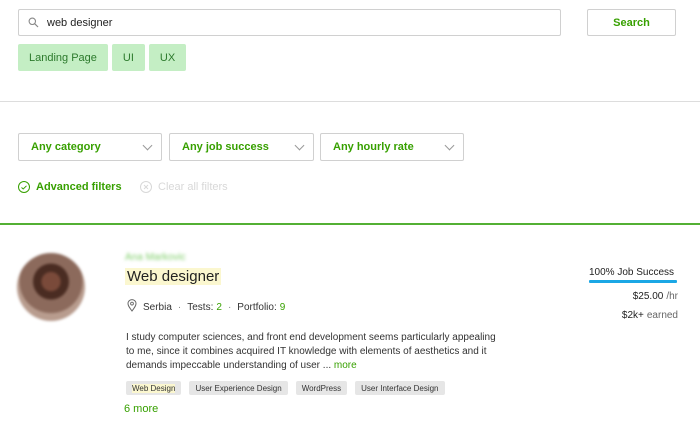 The image size is (700, 422). Describe the element at coordinates (63, 57) in the screenshot. I see `chip-landing-page: Landing Page` at that location.